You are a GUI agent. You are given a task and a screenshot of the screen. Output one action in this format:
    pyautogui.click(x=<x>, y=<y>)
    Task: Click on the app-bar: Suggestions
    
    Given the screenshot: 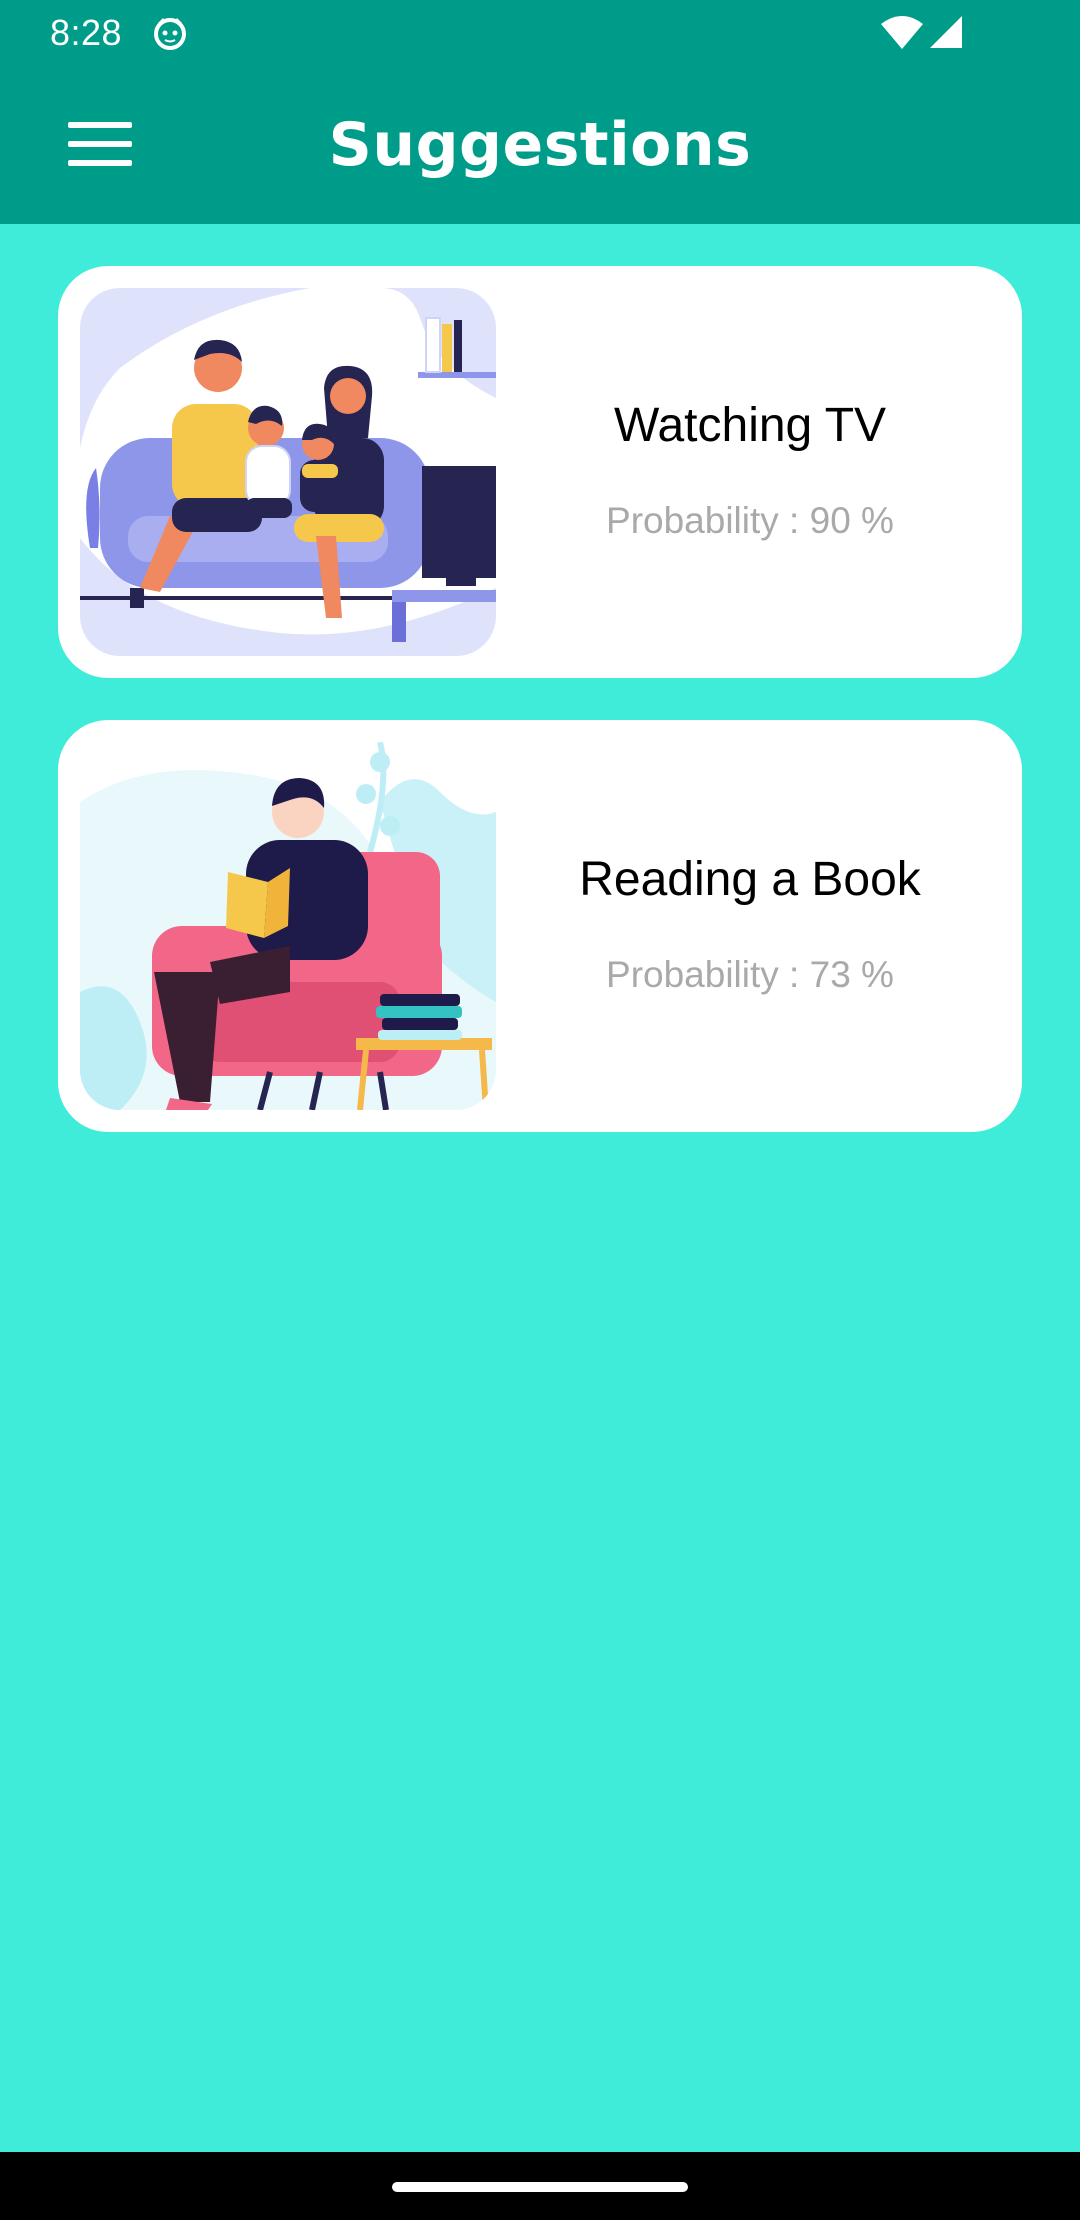 What is the action you would take?
    pyautogui.click(x=540, y=145)
    